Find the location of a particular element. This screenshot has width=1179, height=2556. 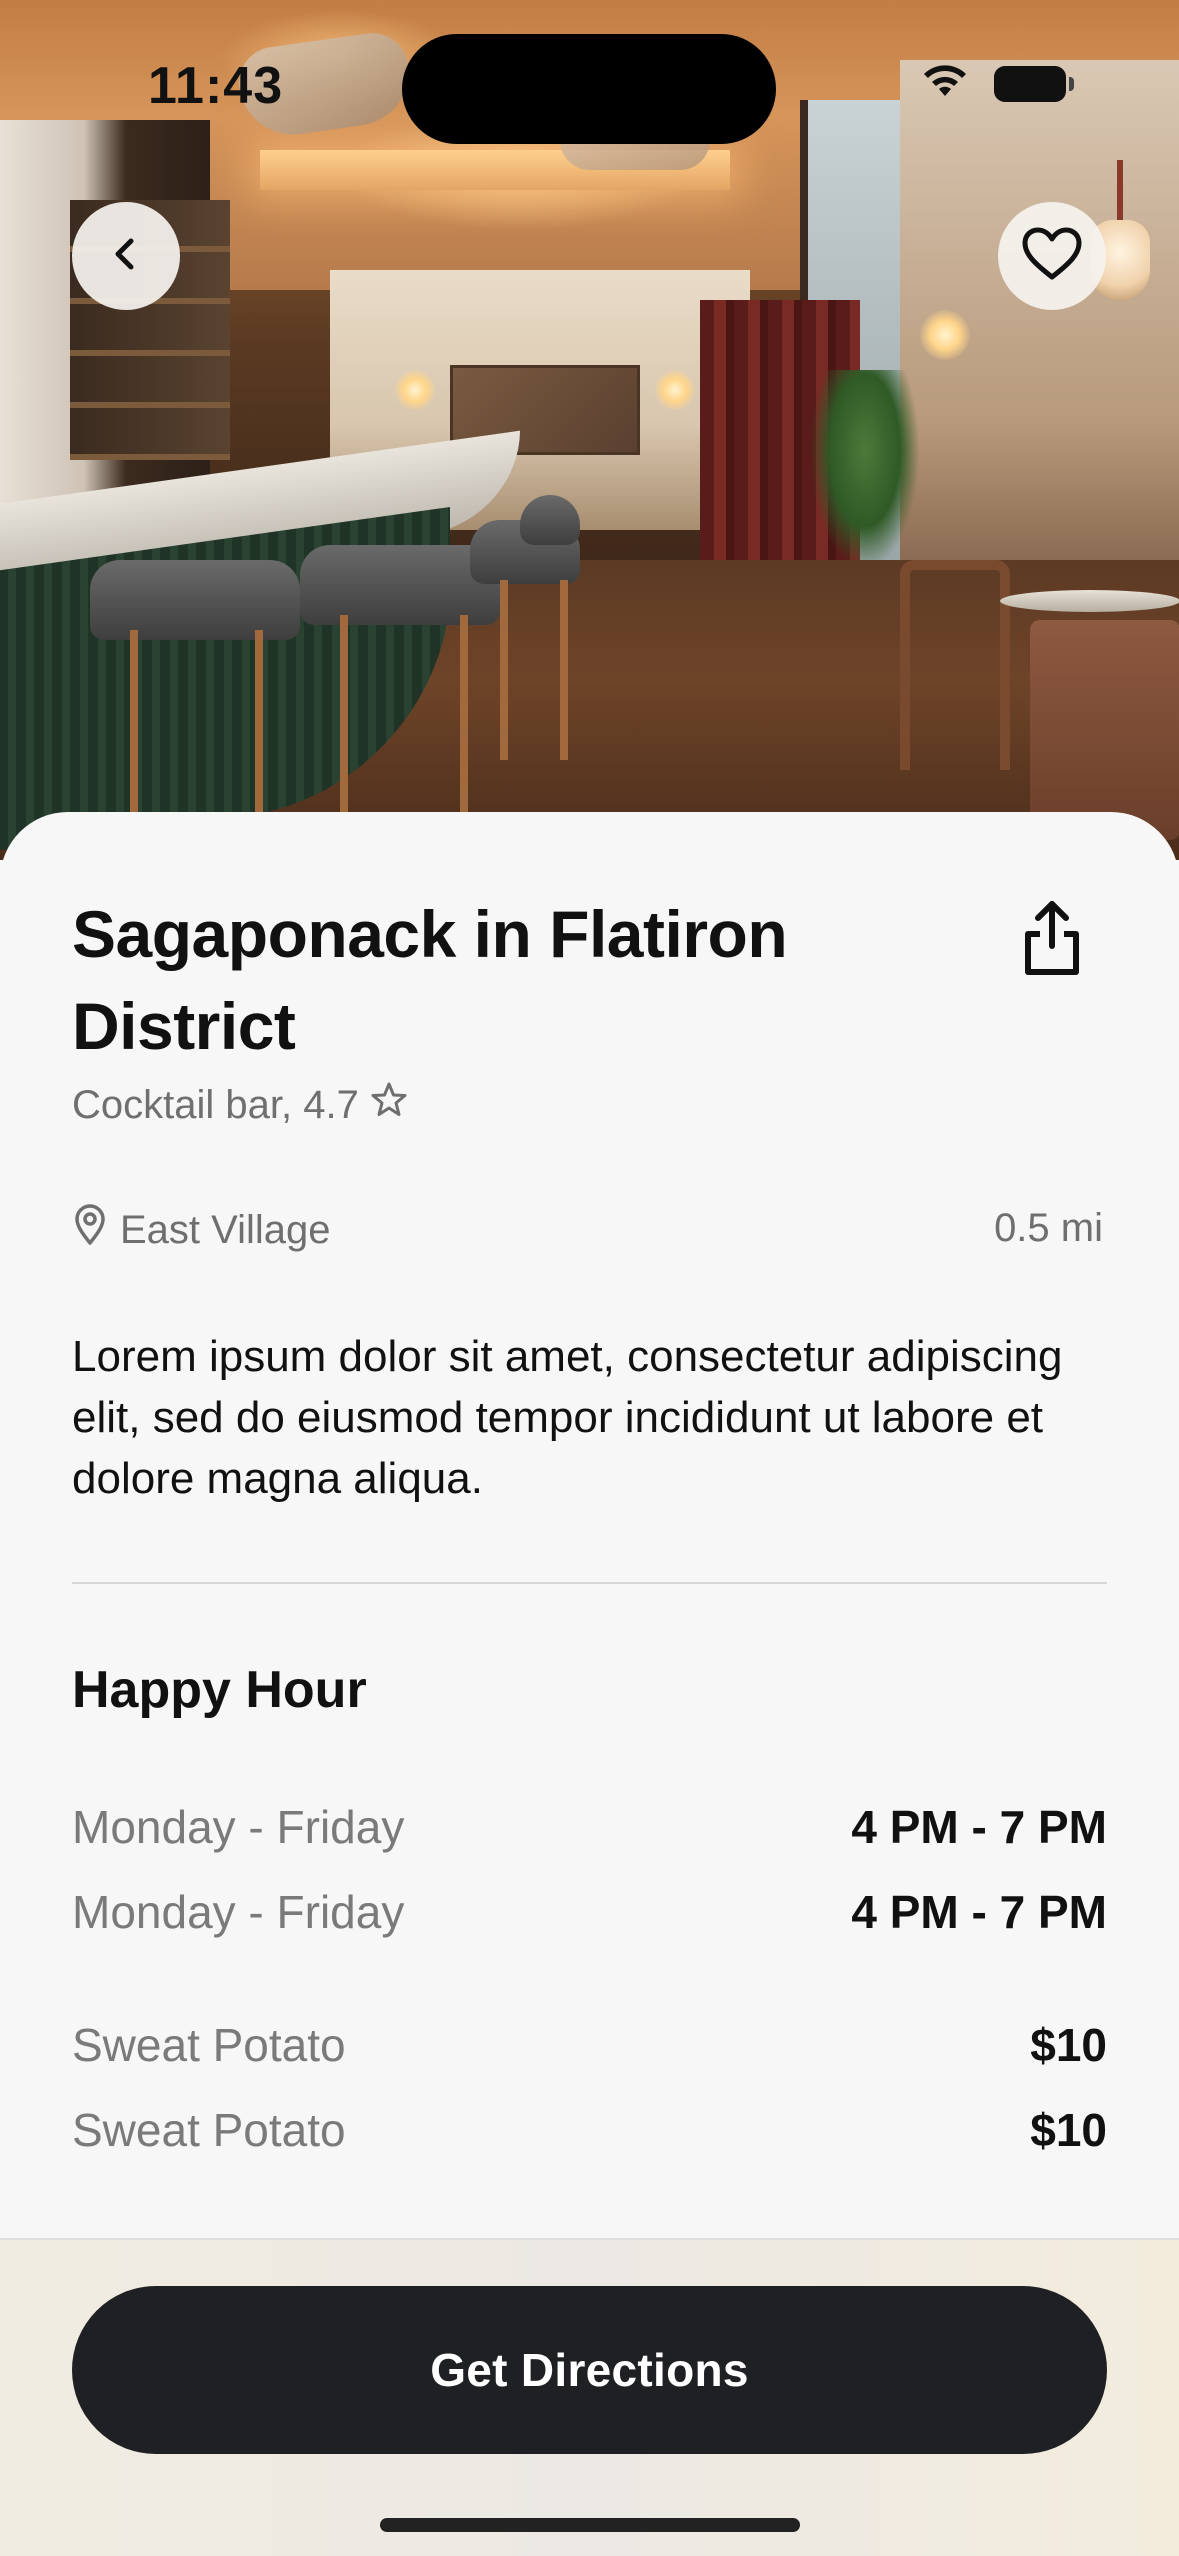

status-icons is located at coordinates (997, 83).